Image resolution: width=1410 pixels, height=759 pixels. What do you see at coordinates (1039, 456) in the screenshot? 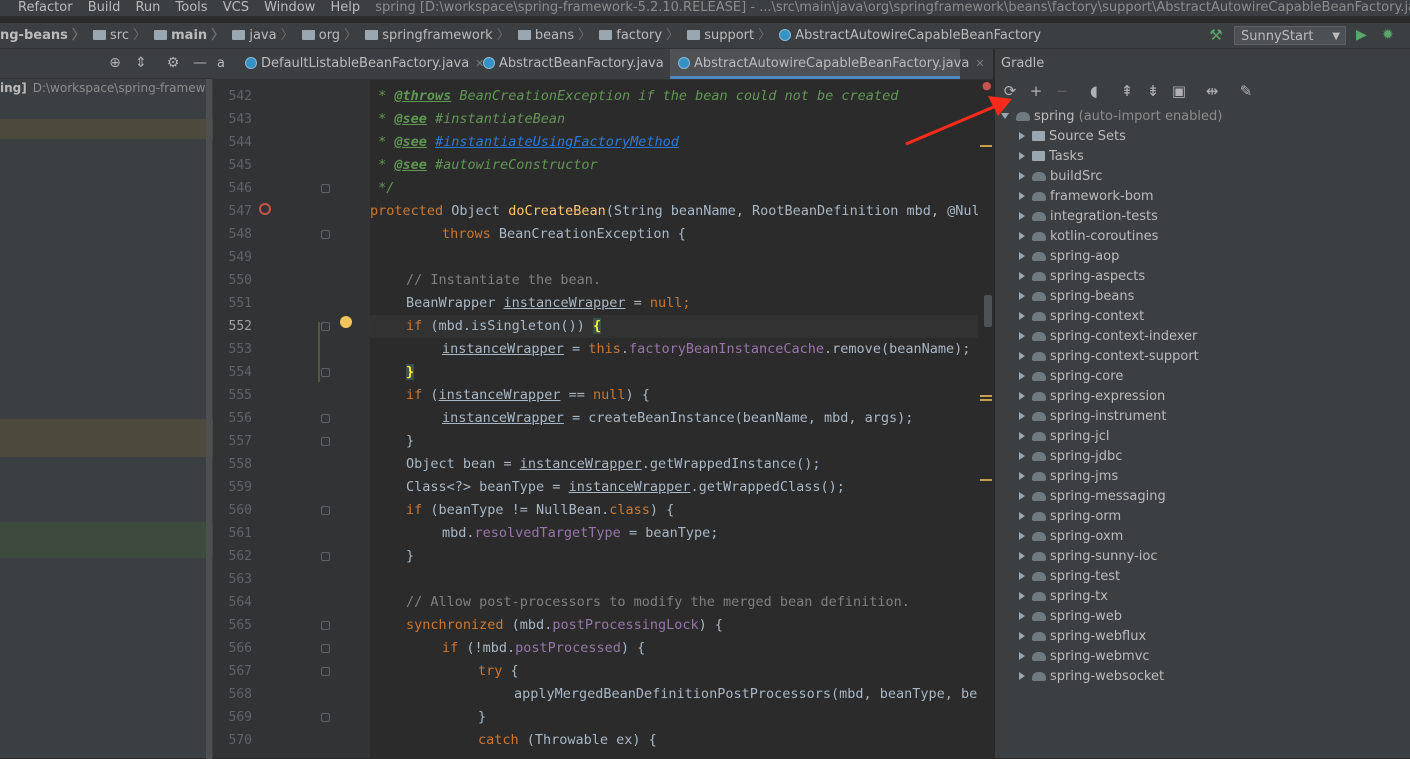
I see `gradle-elephant-icon` at bounding box center [1039, 456].